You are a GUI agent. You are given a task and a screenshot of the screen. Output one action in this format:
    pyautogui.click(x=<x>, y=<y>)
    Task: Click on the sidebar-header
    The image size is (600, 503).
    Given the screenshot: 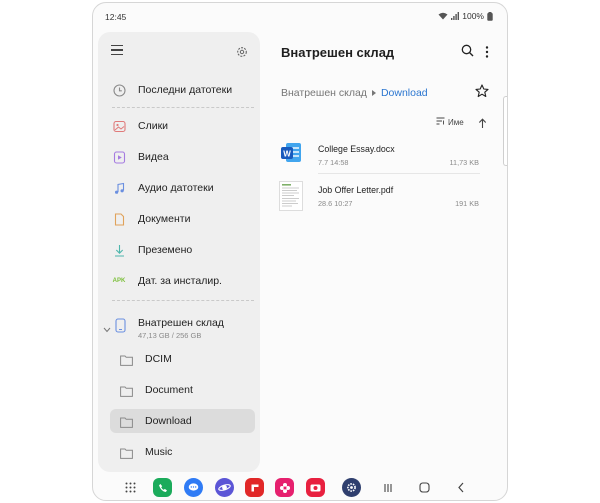 What is the action you would take?
    pyautogui.click(x=179, y=52)
    